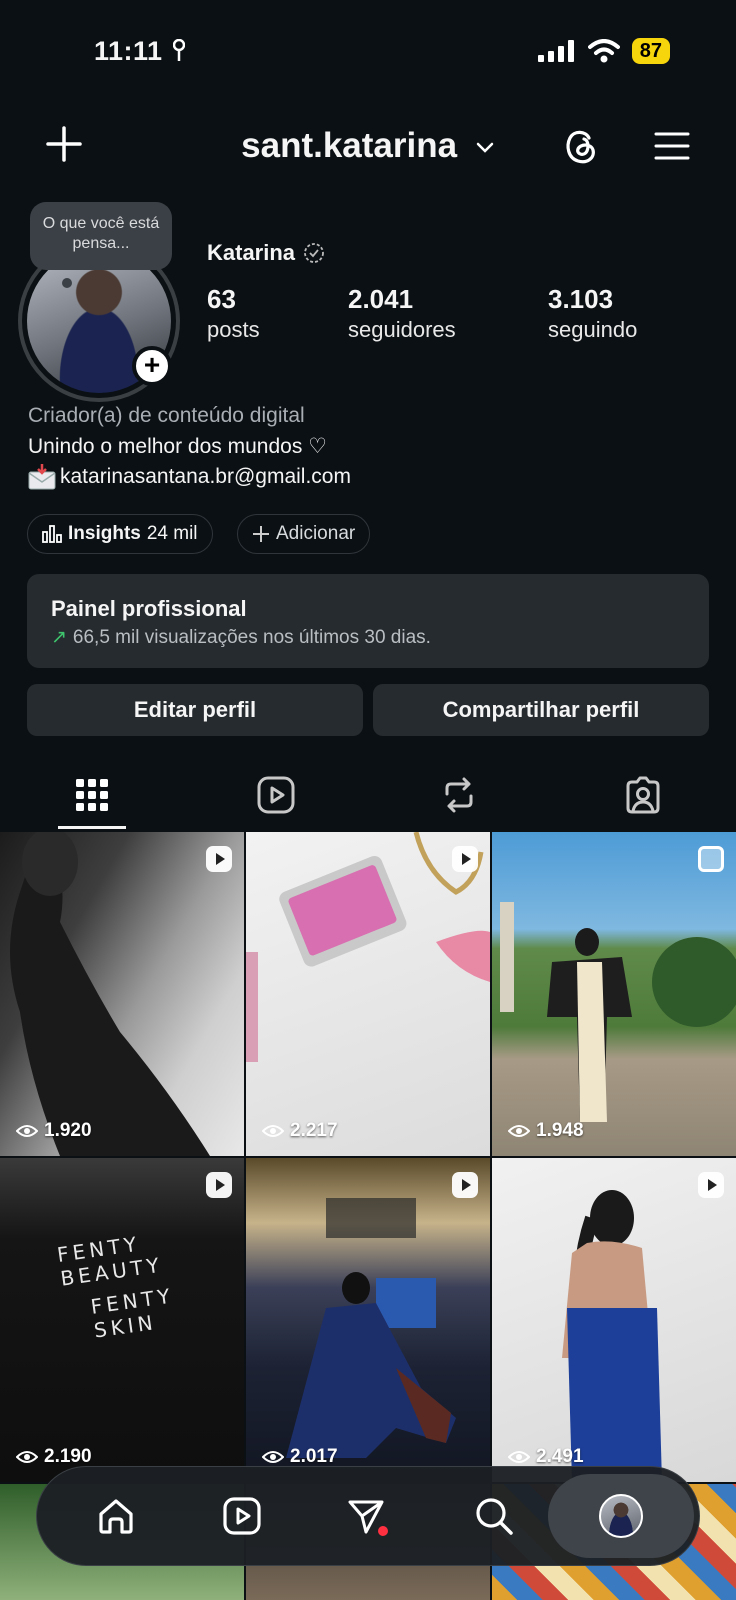  What do you see at coordinates (59, 637) in the screenshot?
I see `trend-up-icon: ↗` at bounding box center [59, 637].